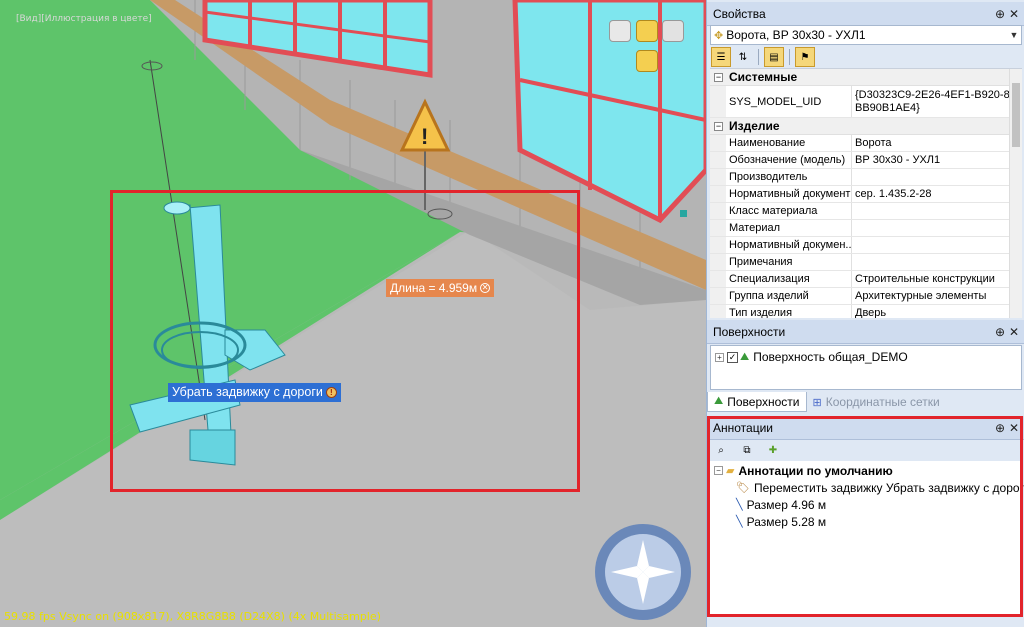 The image size is (1024, 627). Describe the element at coordinates (937, 279) in the screenshot. I see `property-value: Строительные конструкции` at that location.